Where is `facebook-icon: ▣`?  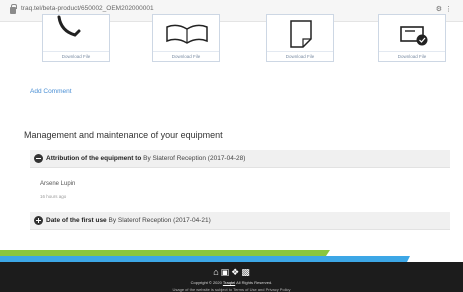 facebook-icon: ▣ is located at coordinates (225, 272).